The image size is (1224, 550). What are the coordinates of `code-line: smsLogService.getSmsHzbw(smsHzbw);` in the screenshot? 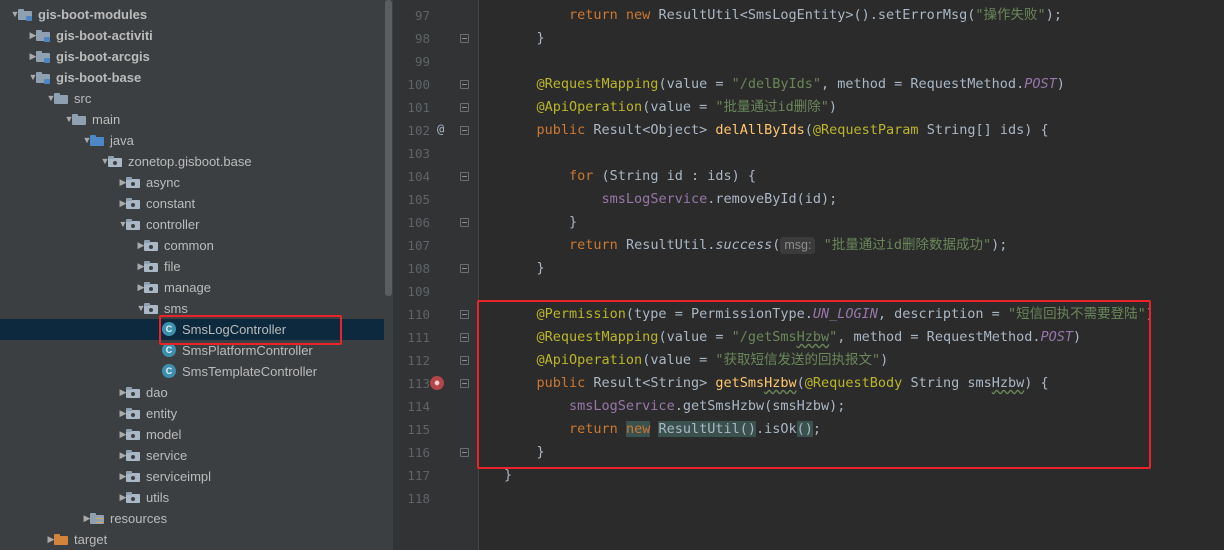 It's located at (674, 406).